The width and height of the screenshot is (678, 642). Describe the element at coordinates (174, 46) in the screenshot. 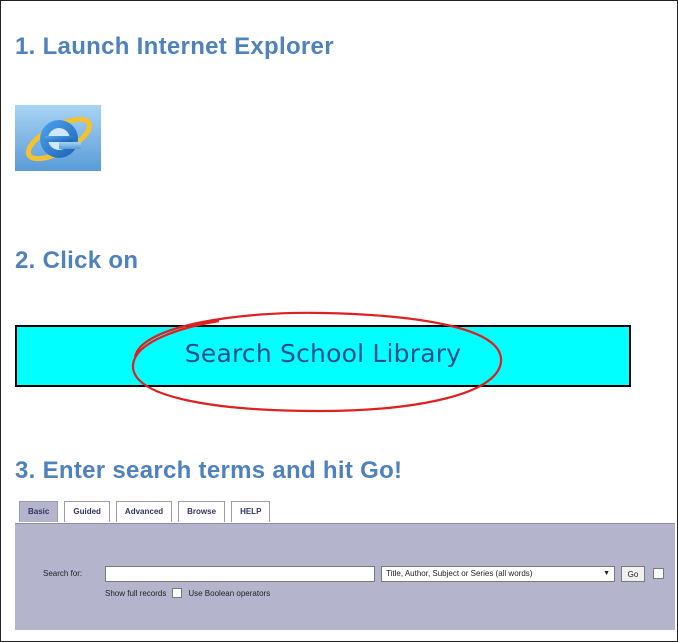

I see `step-1-heading: 1. Launch Internet Explorer` at that location.